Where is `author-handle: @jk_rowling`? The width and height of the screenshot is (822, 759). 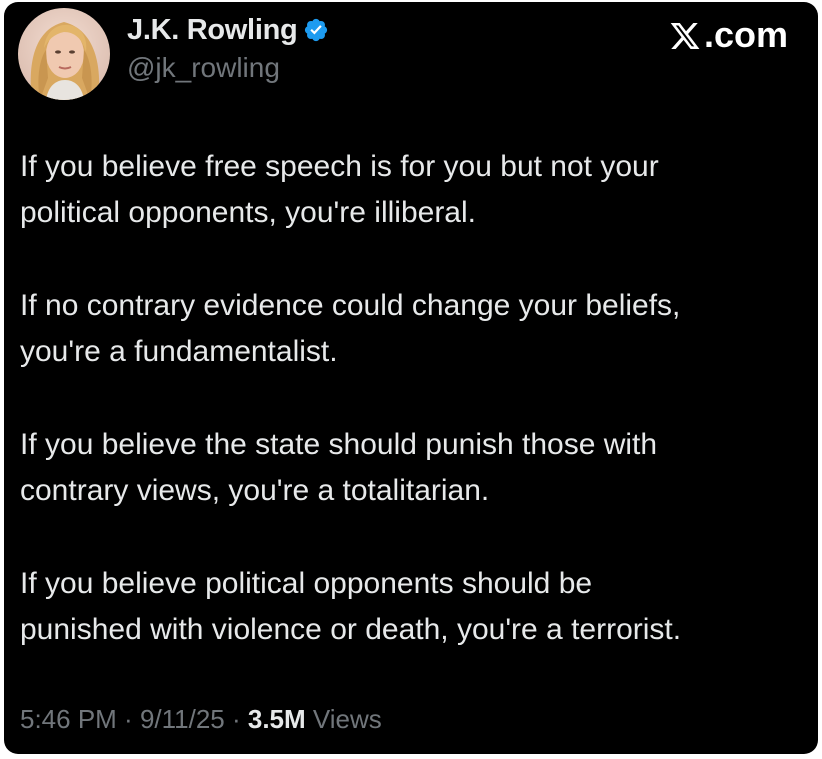 author-handle: @jk_rowling is located at coordinates (203, 68).